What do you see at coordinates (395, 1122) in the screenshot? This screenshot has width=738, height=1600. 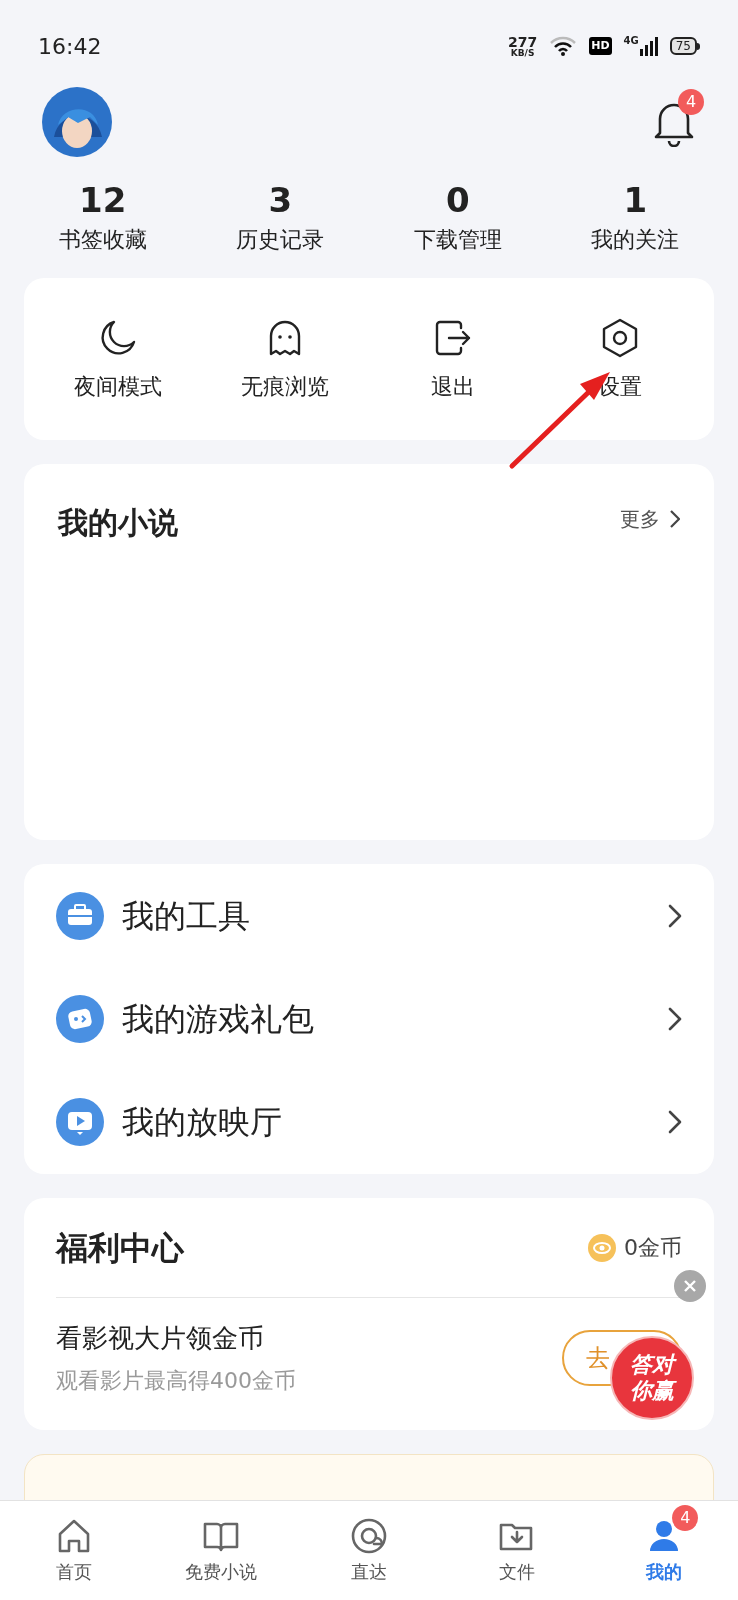 I see `menu-item: 我的放映厅` at bounding box center [395, 1122].